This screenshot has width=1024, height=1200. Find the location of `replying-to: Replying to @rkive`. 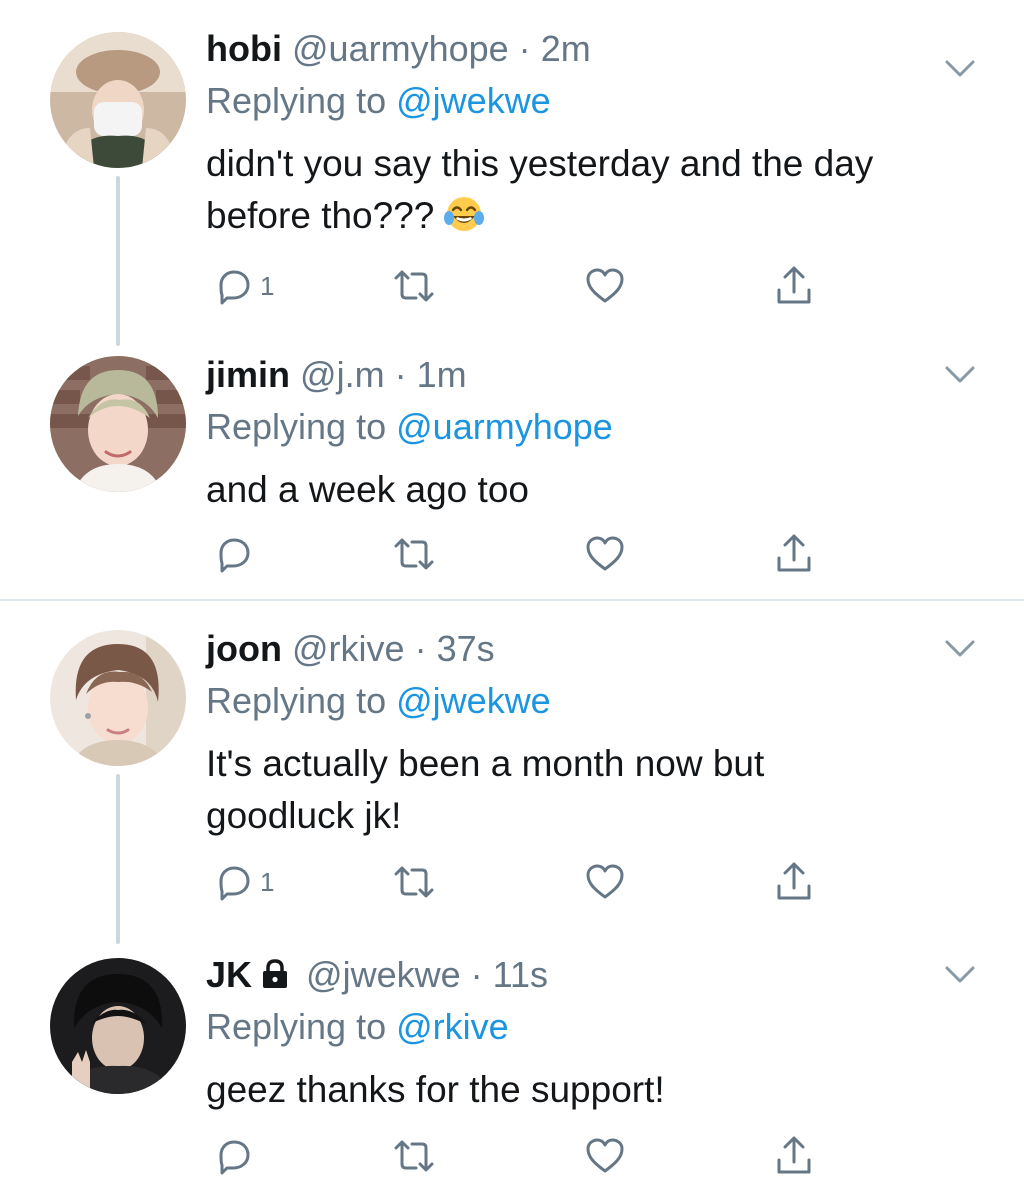

replying-to: Replying to @rkive is located at coordinates (357, 1027).